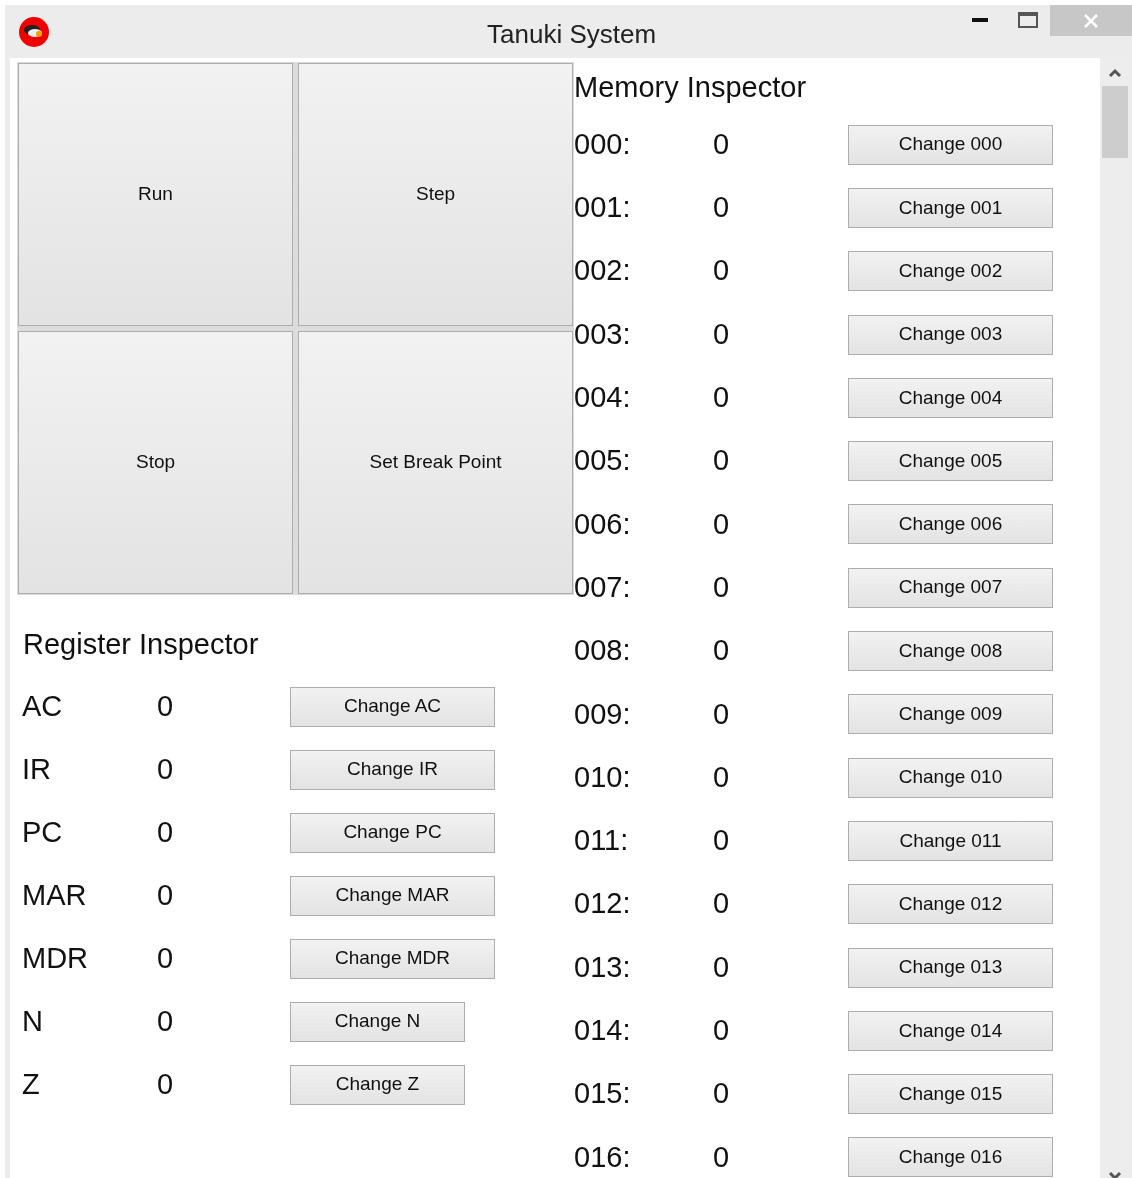 This screenshot has height=1178, width=1132. What do you see at coordinates (691, 88) in the screenshot?
I see `section-title: Memory Inspector` at bounding box center [691, 88].